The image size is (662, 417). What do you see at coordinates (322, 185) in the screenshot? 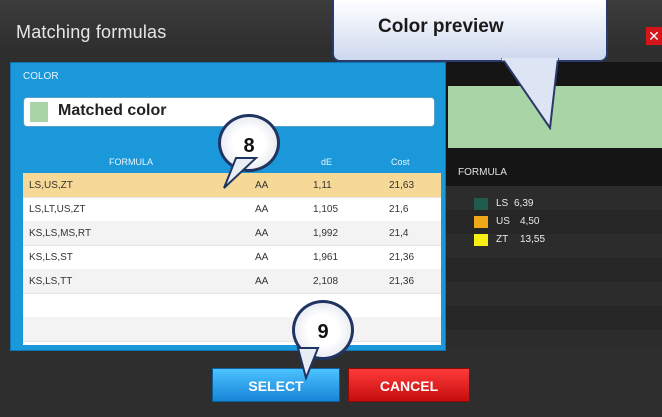
I see `cell-de: 1,11` at bounding box center [322, 185].